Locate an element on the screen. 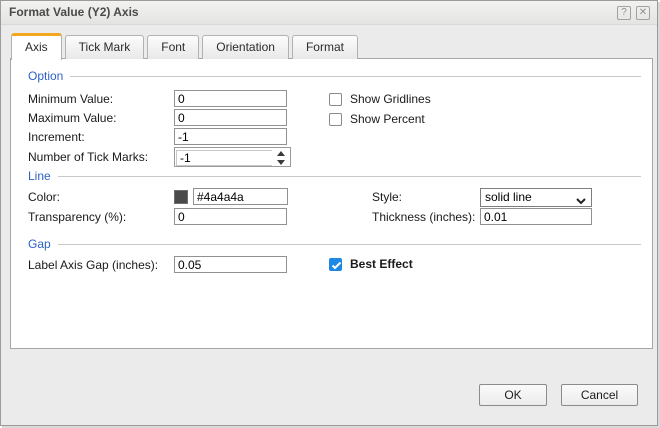 The height and width of the screenshot is (428, 660). option-section-header: Option is located at coordinates (334, 76).